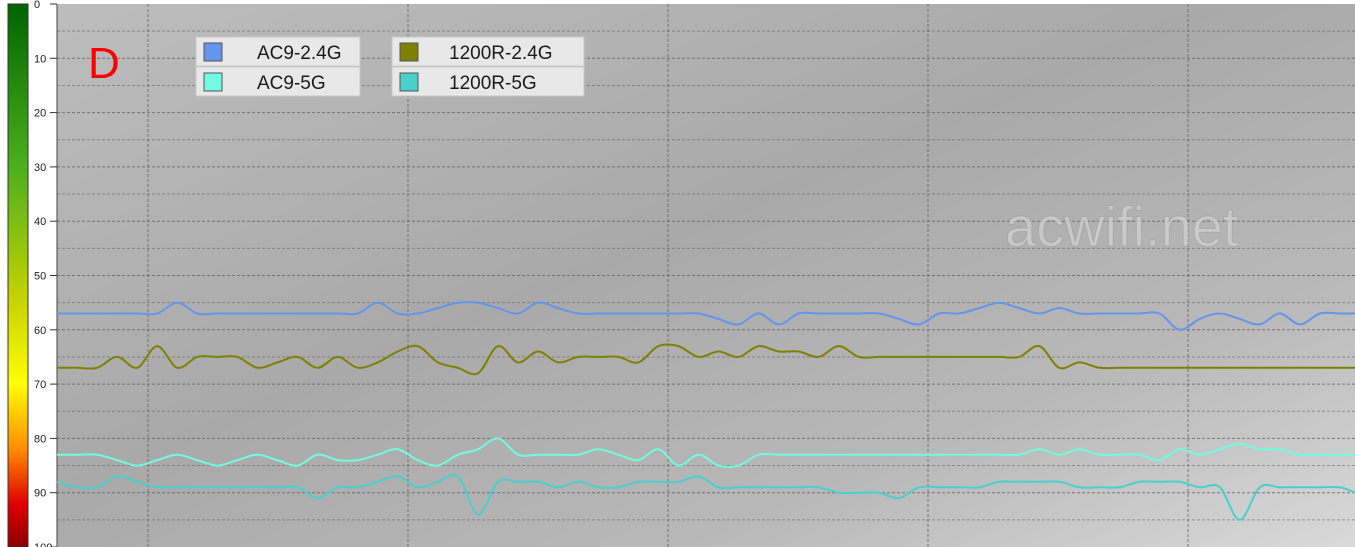 Image resolution: width=1355 pixels, height=547 pixels. What do you see at coordinates (493, 83) in the screenshot?
I see `legend-label: 1200R-5G` at bounding box center [493, 83].